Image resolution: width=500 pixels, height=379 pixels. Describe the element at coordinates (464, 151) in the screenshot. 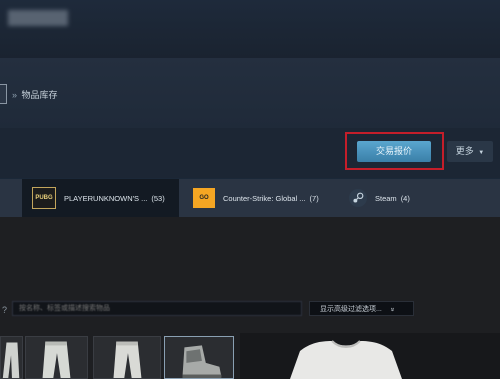

I see `more-label: 更多` at that location.